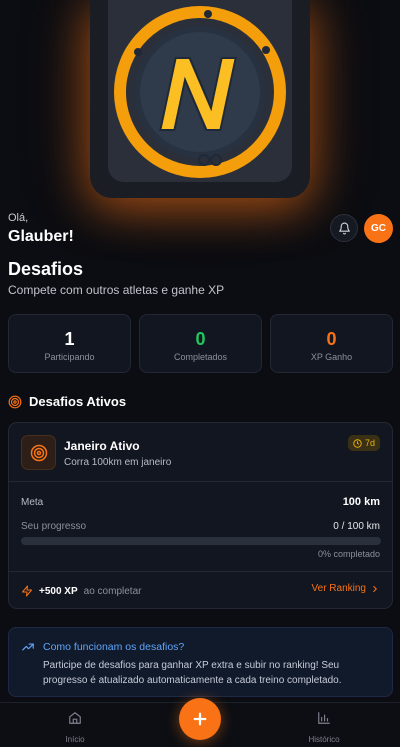 The image size is (400, 747). I want to click on view-ranking-link: Ver Ranking, so click(346, 588).